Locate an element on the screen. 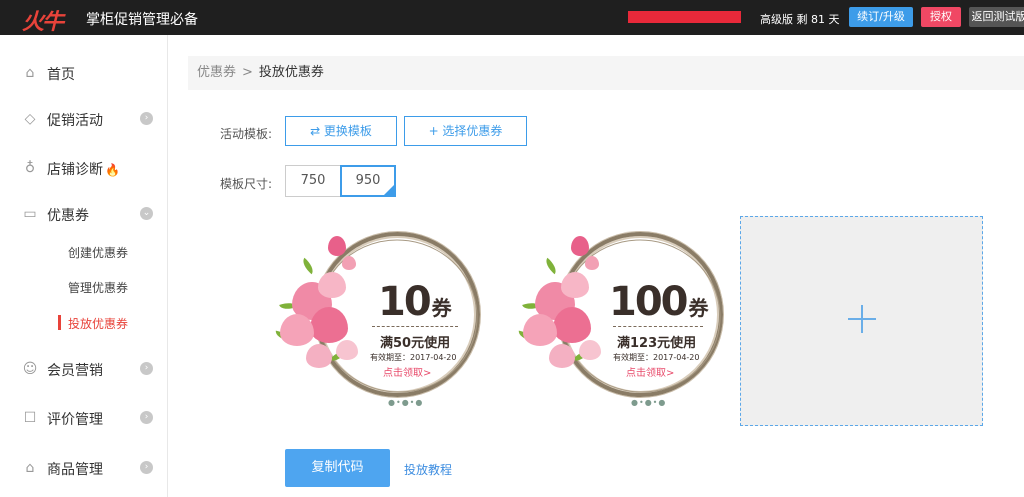 The image size is (1024, 497). coupon-condition: 满123元使用 is located at coordinates (657, 343).